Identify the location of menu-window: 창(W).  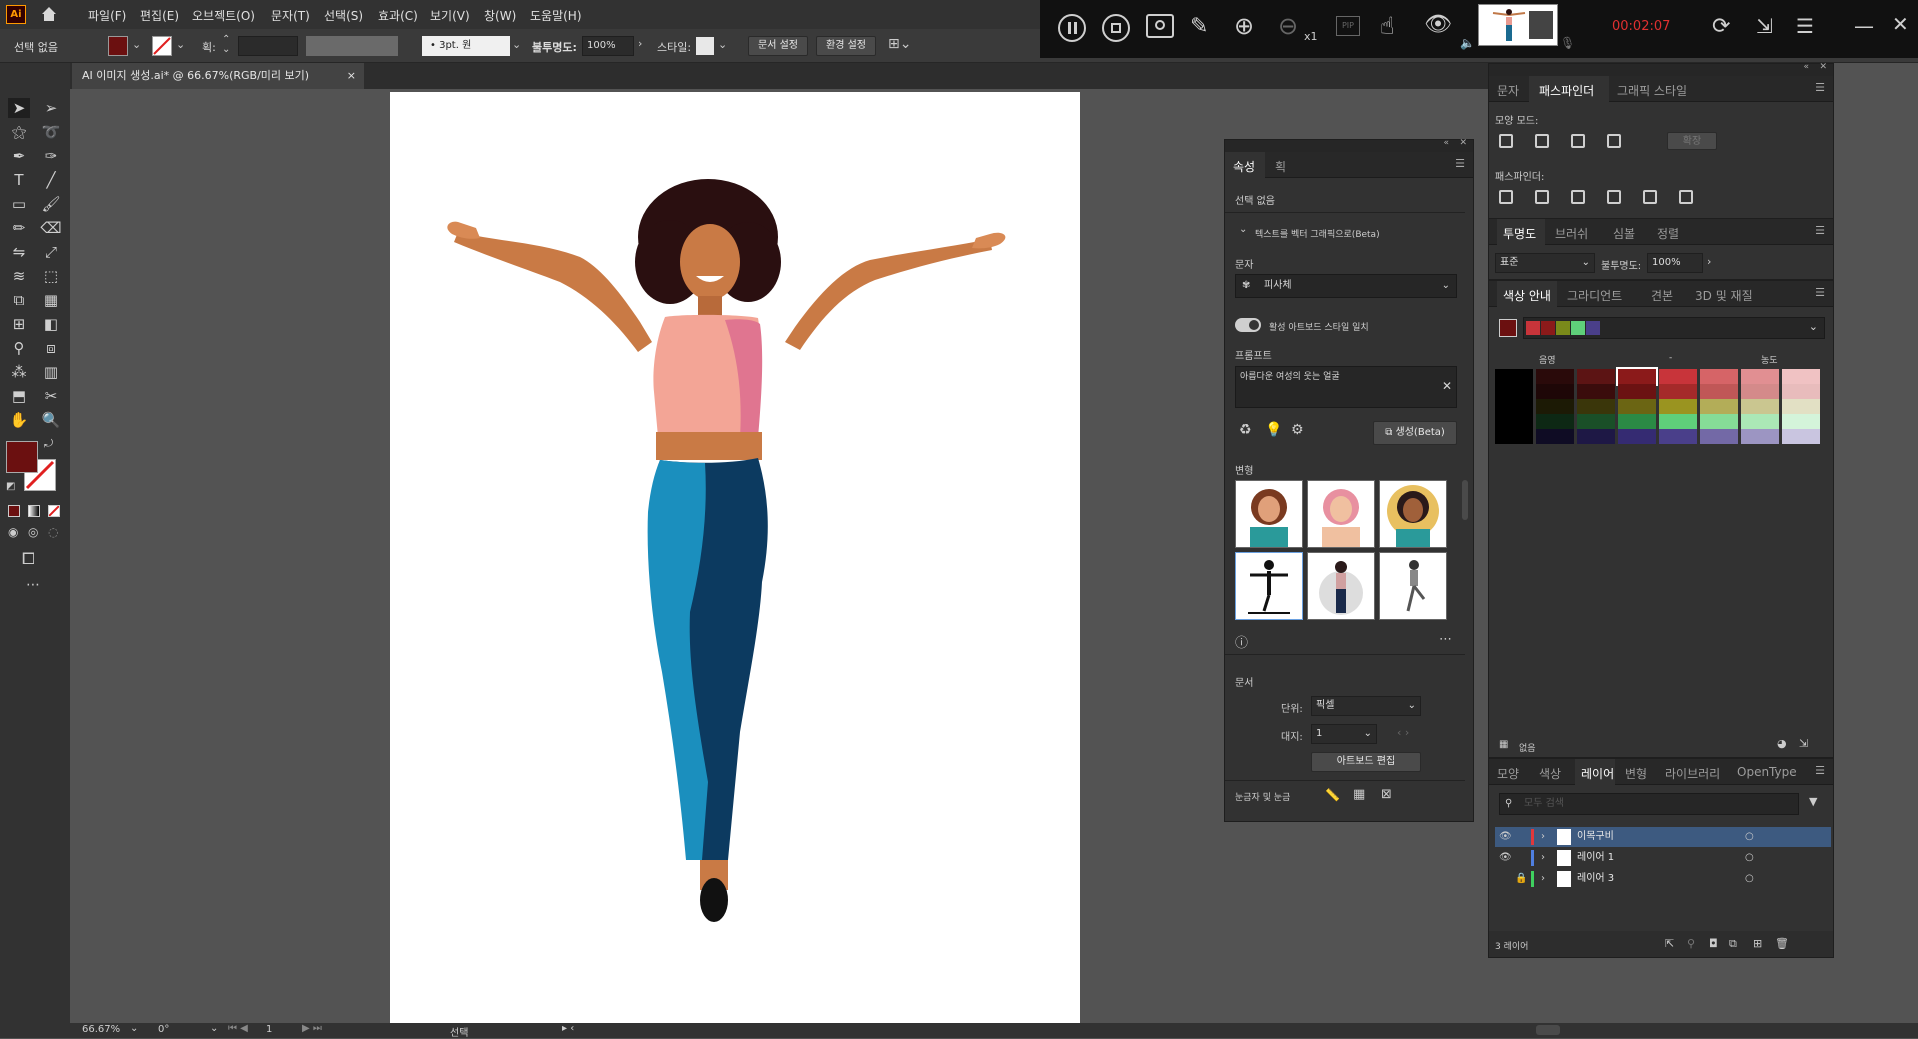
(500, 15).